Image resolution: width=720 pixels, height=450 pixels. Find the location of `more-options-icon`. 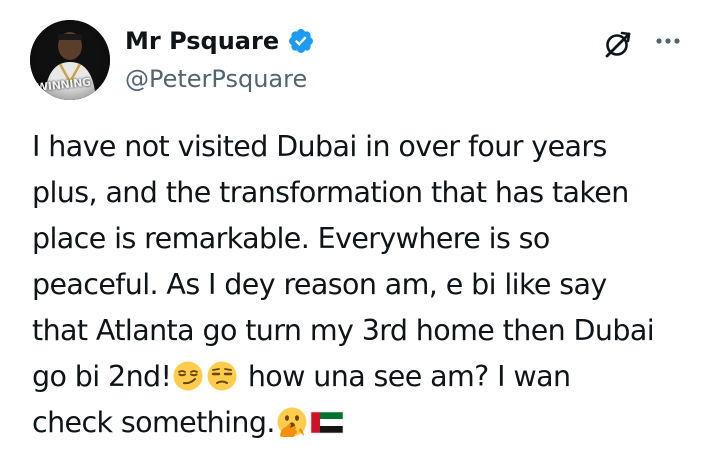

more-options-icon is located at coordinates (668, 44).